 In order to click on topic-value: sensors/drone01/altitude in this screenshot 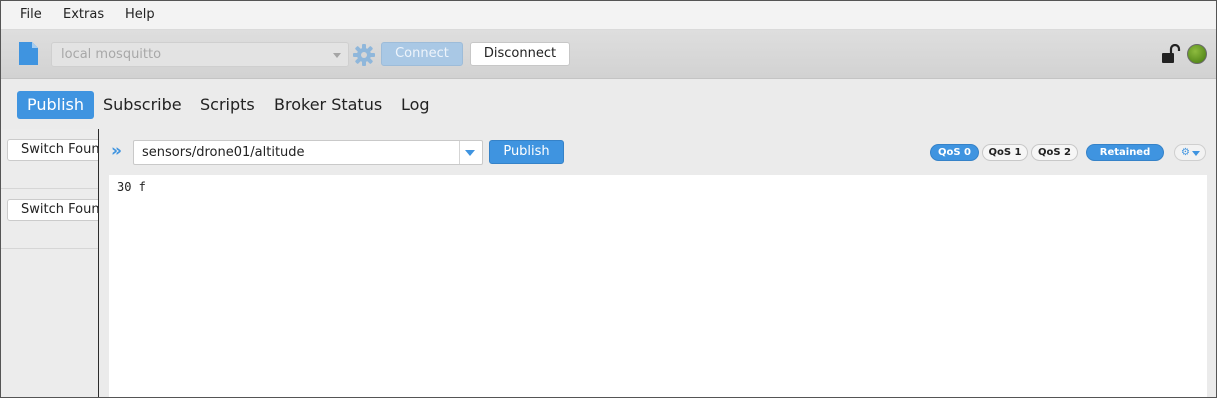, I will do `click(223, 152)`.